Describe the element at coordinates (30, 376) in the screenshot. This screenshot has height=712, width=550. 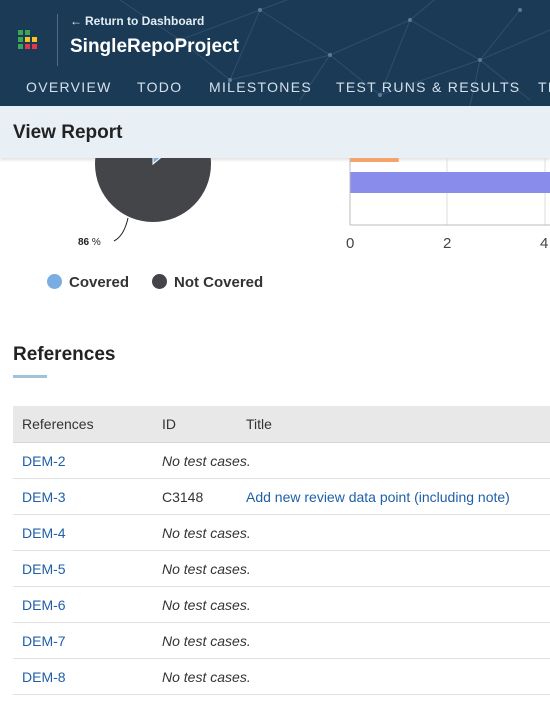
I see `heading-underline` at that location.